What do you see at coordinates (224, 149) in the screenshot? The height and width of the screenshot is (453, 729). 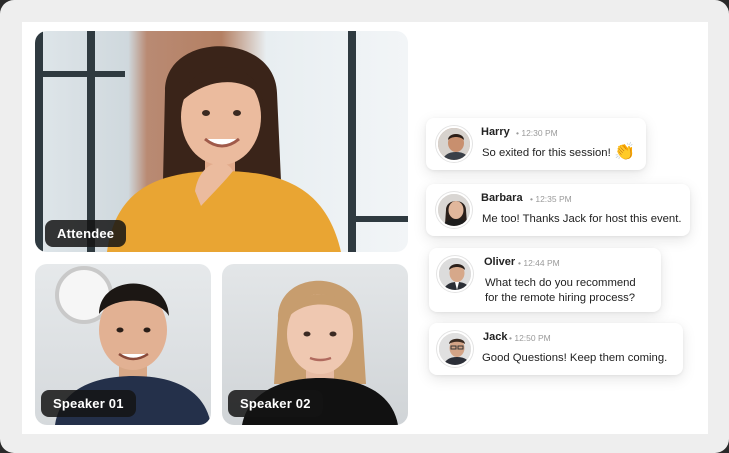 I see `attendee-person` at bounding box center [224, 149].